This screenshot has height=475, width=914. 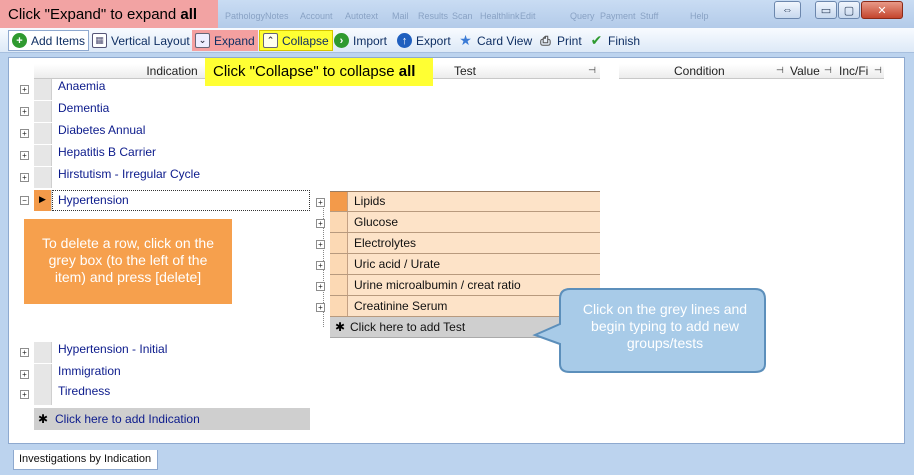 I want to click on indication-label: Diabetes Annual, so click(x=102, y=130).